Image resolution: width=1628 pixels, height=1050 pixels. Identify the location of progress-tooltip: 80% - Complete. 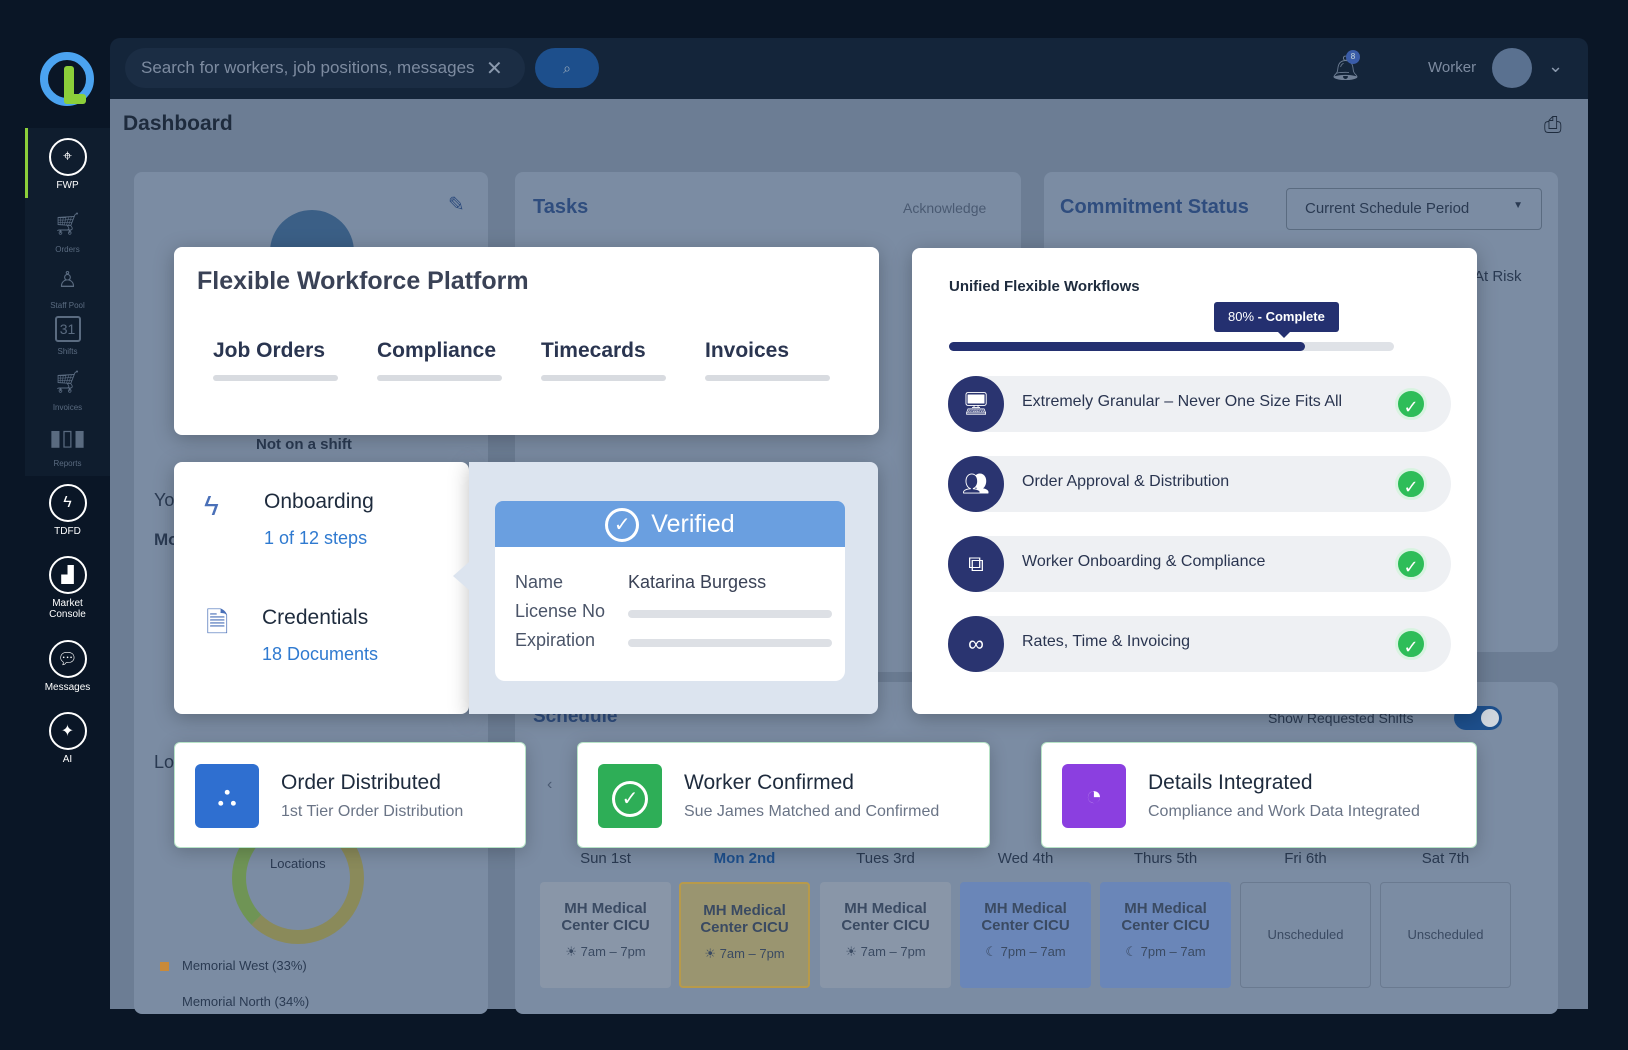
(1276, 317).